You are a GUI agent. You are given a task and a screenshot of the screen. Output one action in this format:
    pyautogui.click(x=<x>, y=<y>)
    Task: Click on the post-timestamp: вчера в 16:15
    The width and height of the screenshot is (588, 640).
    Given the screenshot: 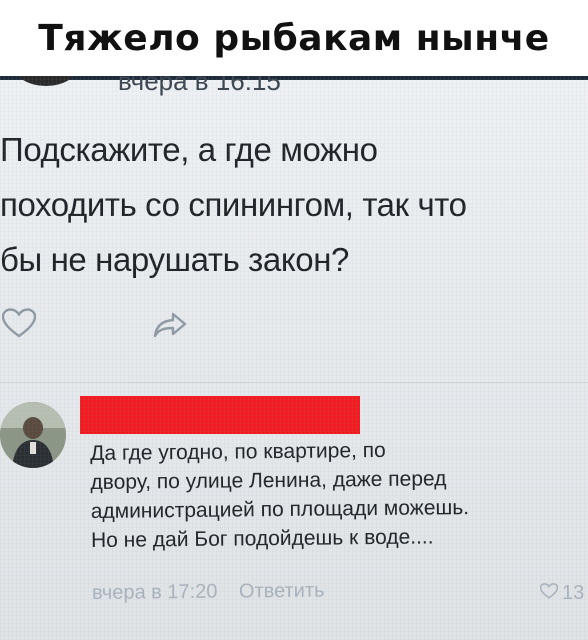 What is the action you would take?
    pyautogui.click(x=199, y=86)
    